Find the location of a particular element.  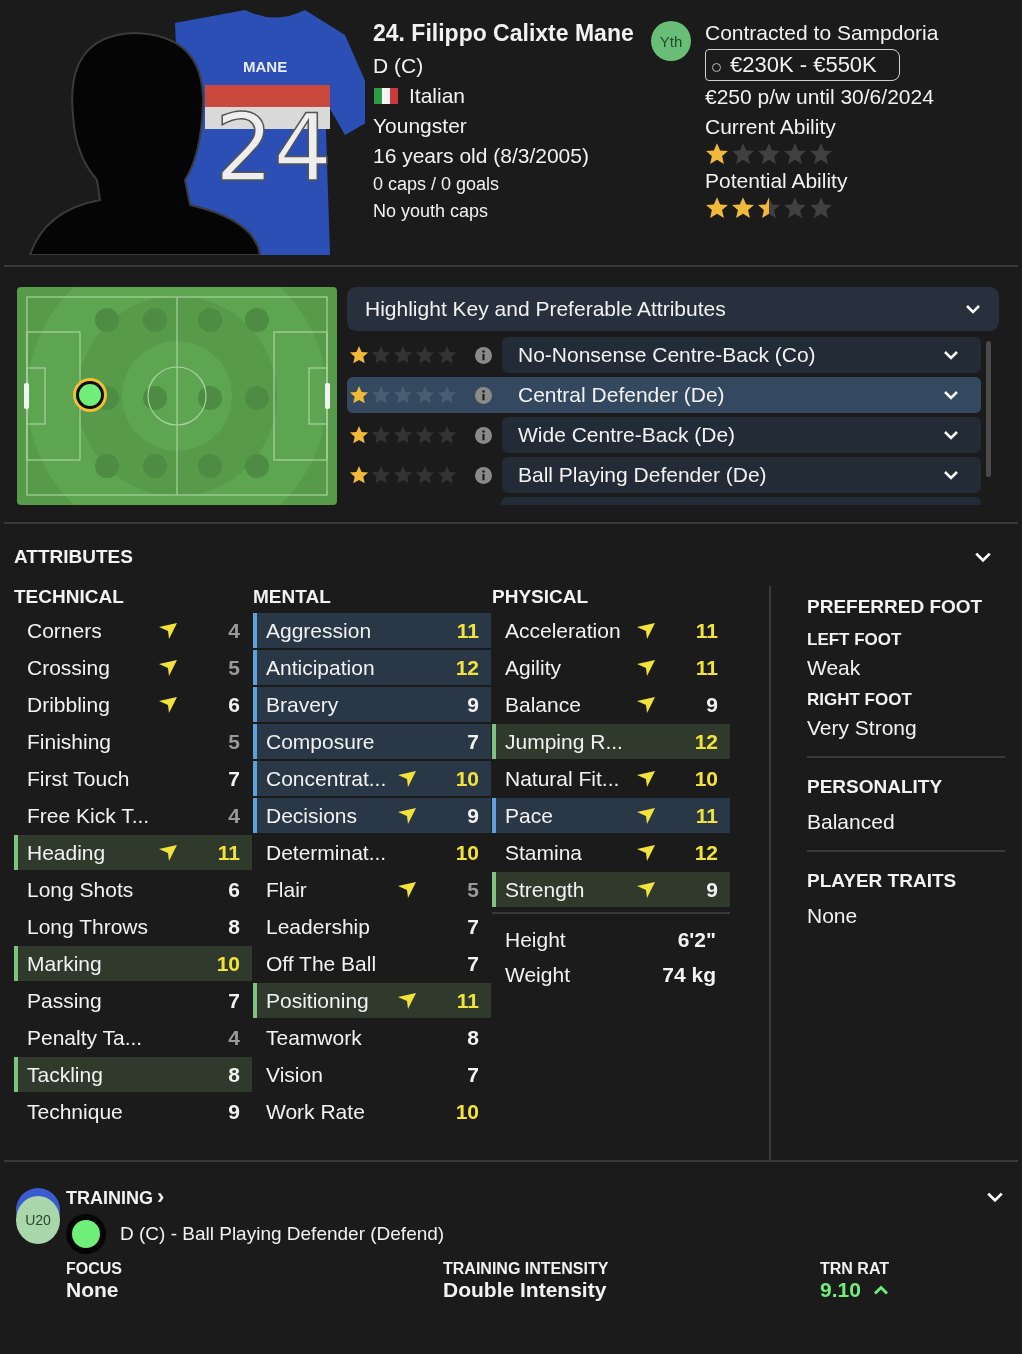

youth-caps: No youth caps is located at coordinates (431, 211).